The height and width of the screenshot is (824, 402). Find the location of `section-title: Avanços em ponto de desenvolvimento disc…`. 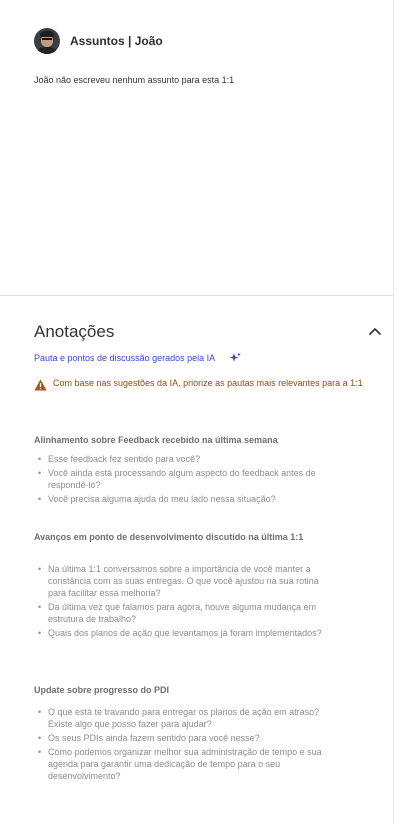

section-title: Avanços em ponto de desenvolvimento disc… is located at coordinates (169, 537).